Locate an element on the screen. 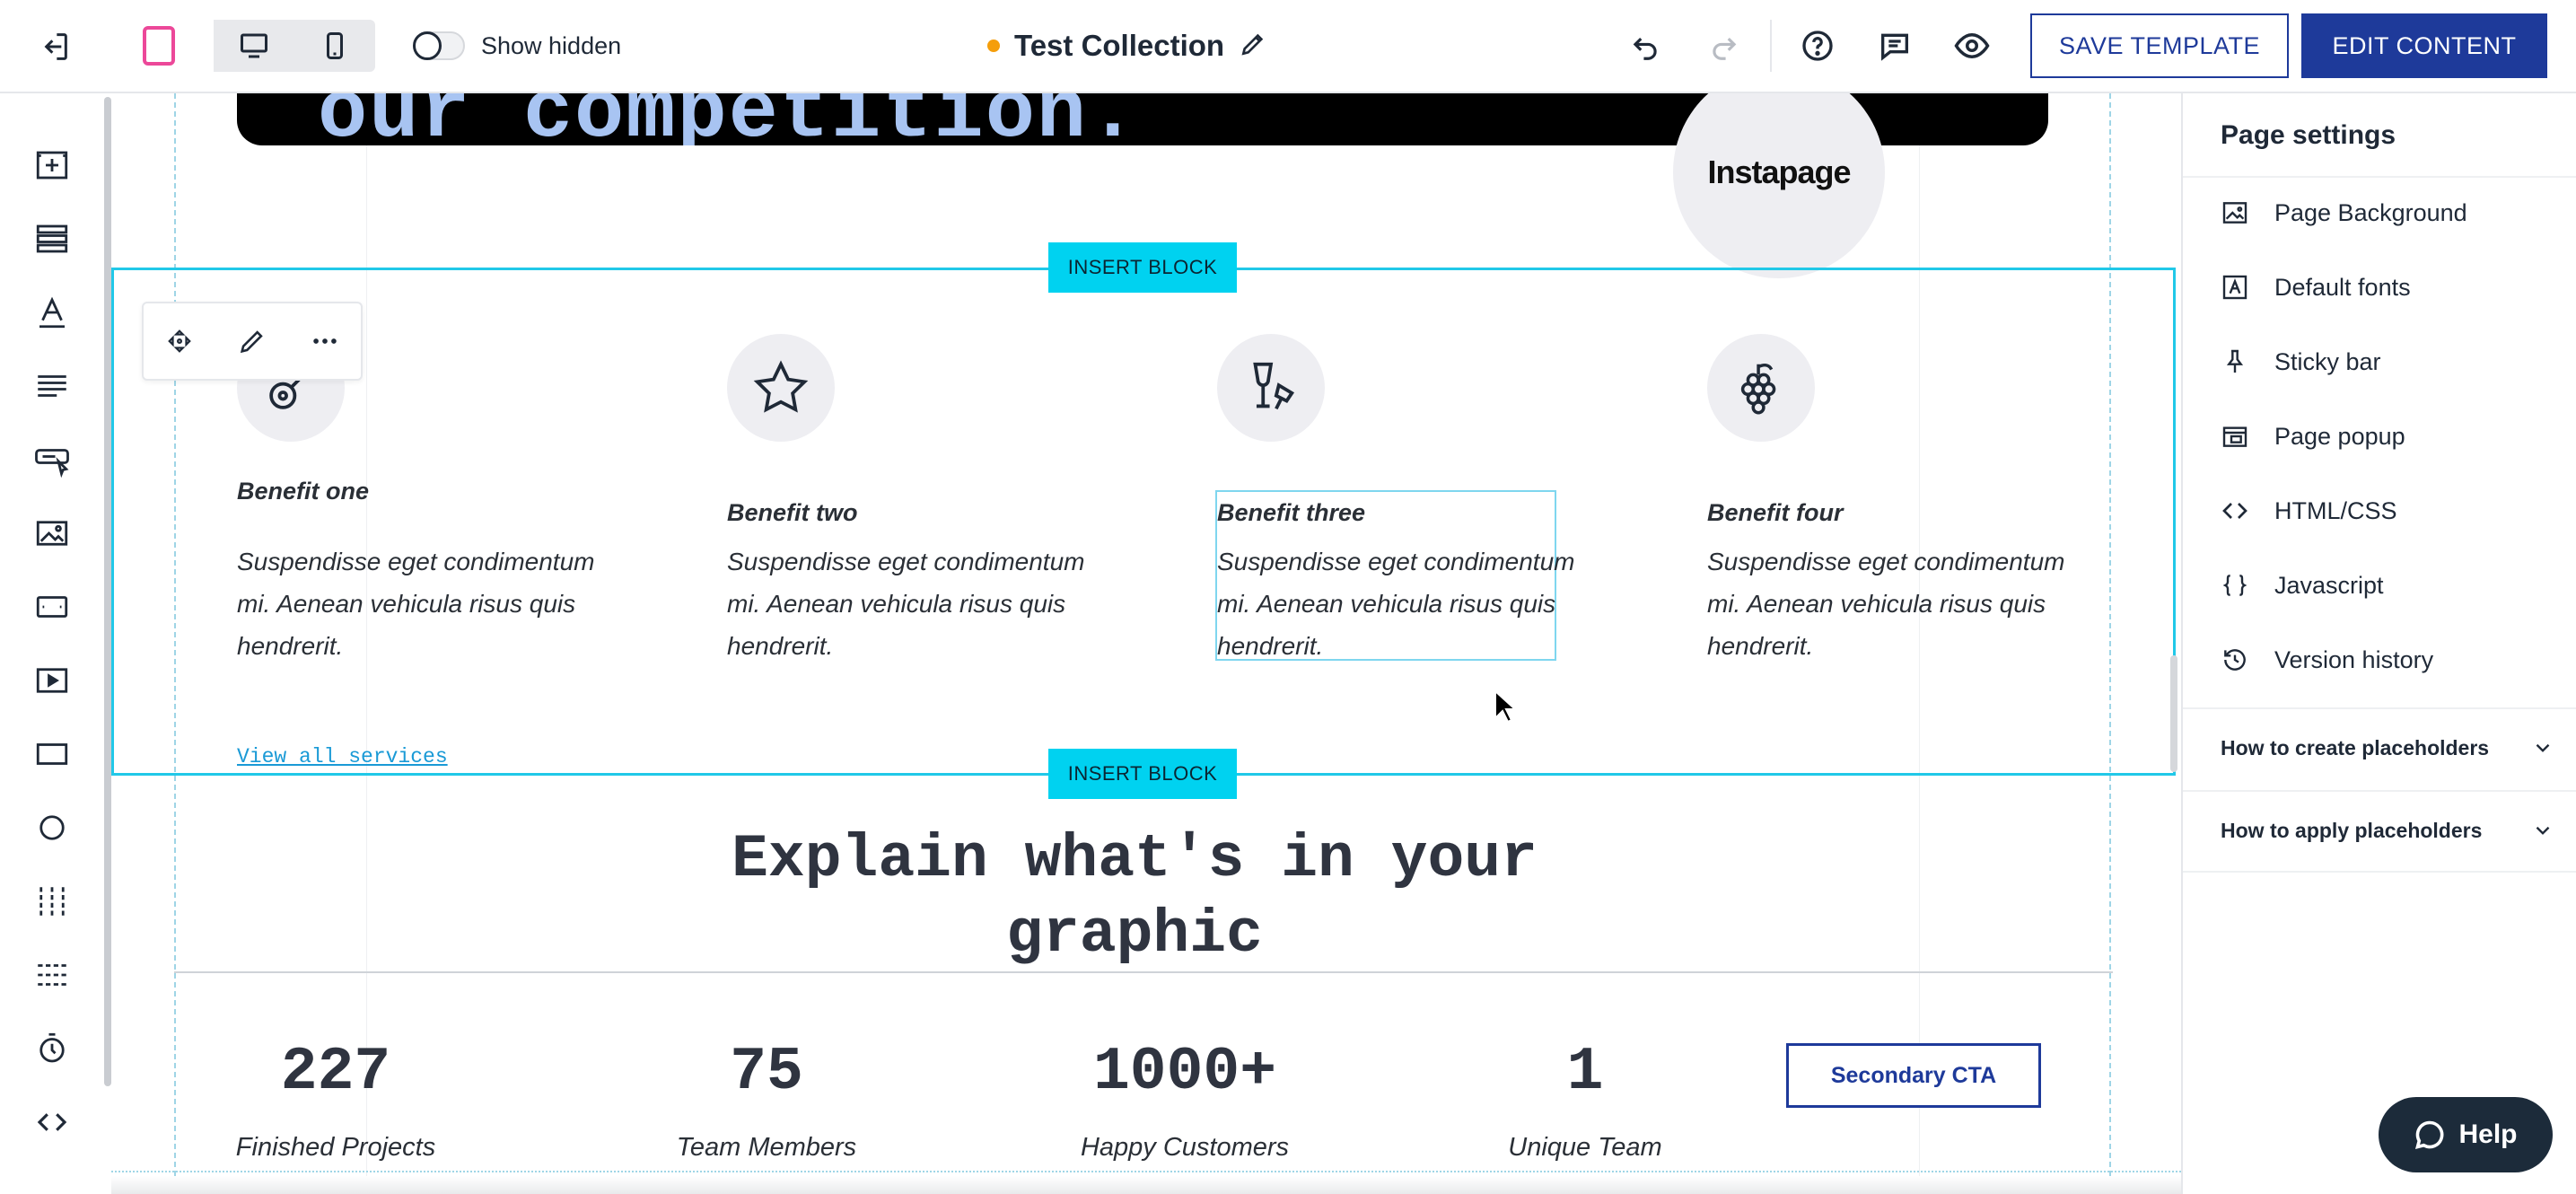 The height and width of the screenshot is (1194, 2576). circle-icon is located at coordinates (52, 828).